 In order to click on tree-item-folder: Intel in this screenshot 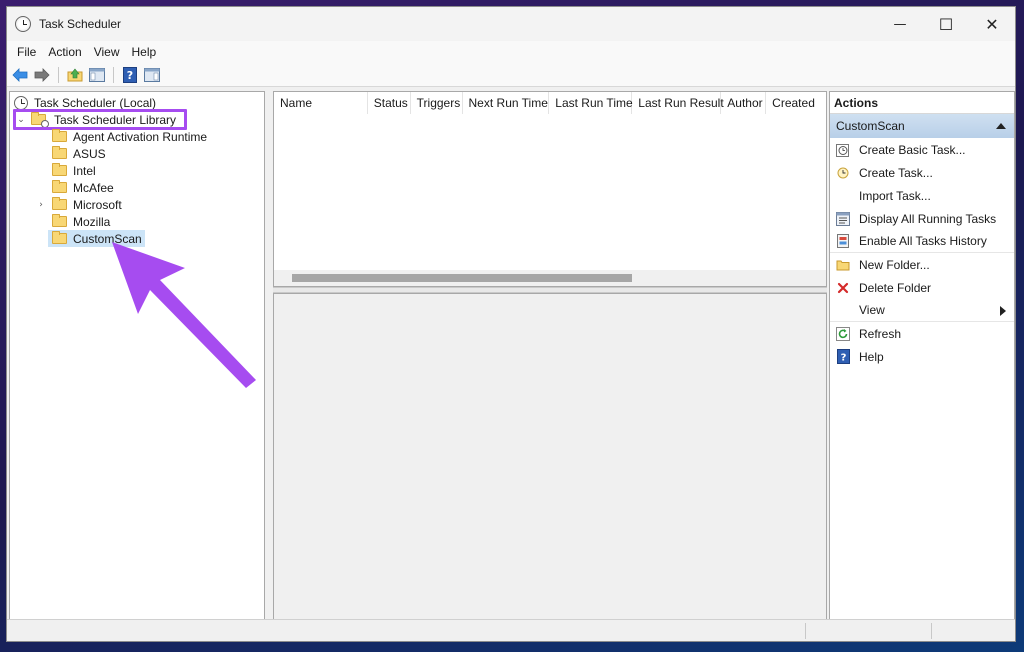, I will do `click(74, 170)`.